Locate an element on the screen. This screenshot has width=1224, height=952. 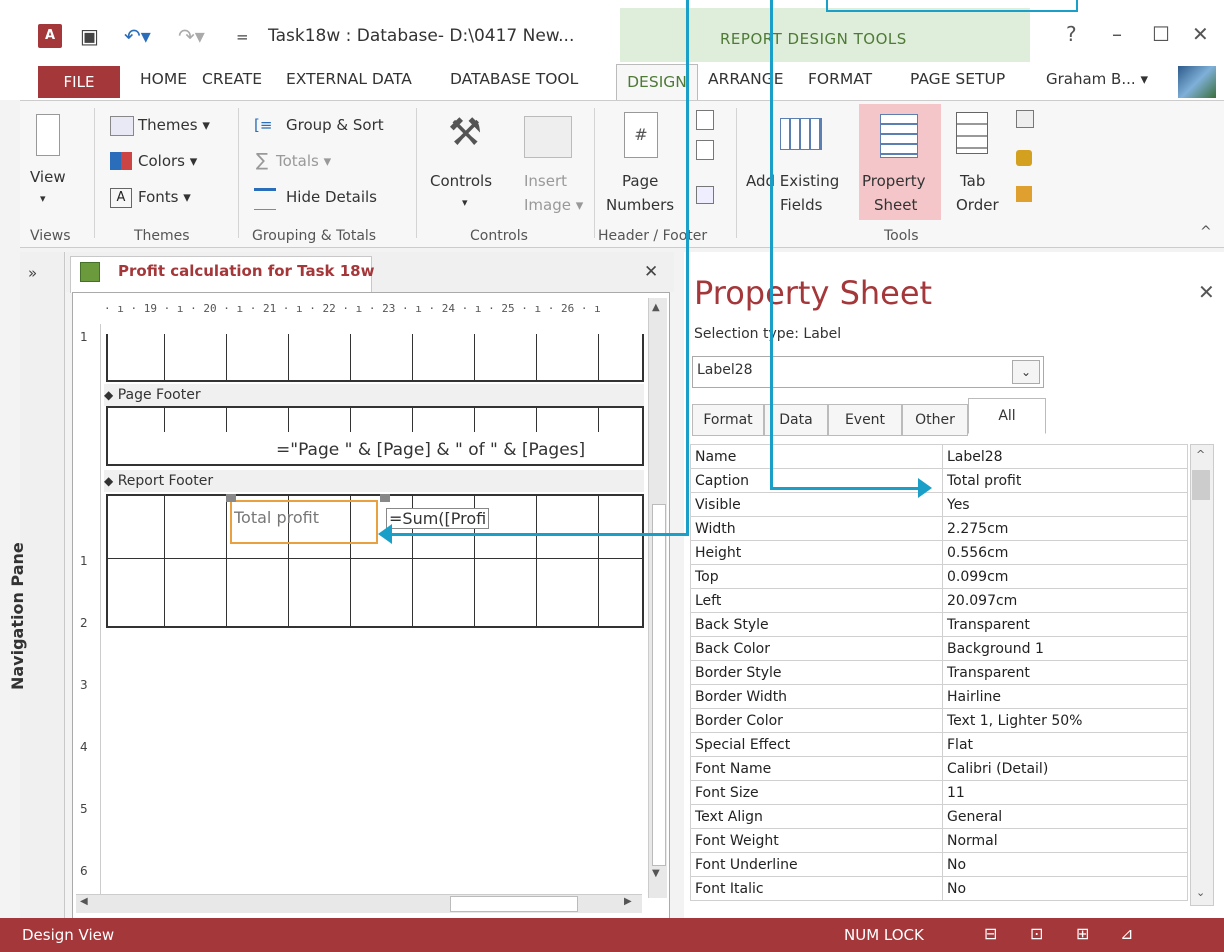
detail-section-grid is located at coordinates (375, 358).